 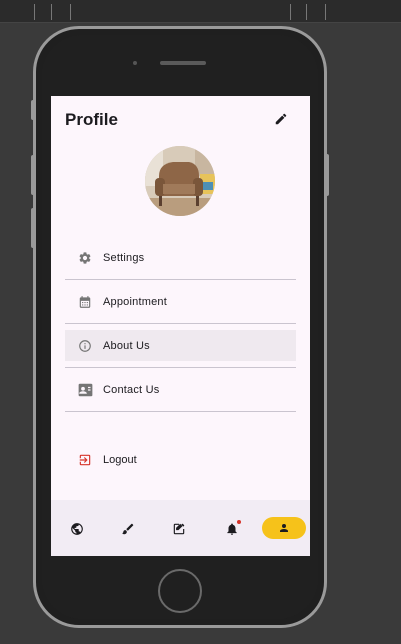 I want to click on menu-item-settings: Settings, so click(x=180, y=258).